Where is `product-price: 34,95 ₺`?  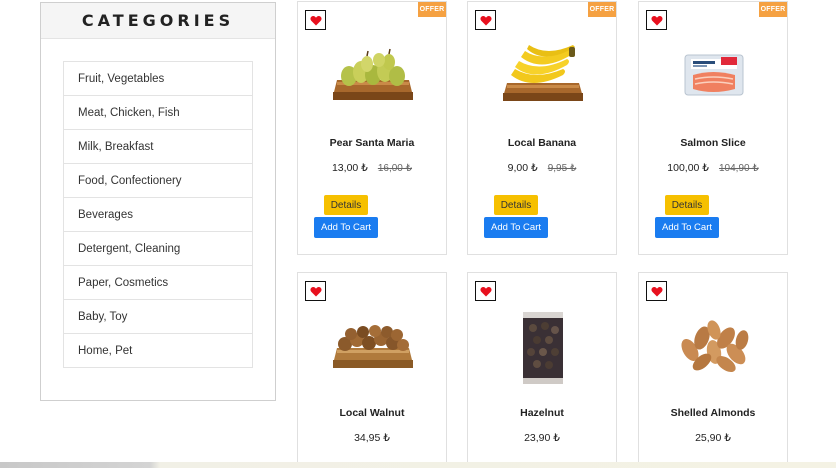 product-price: 34,95 ₺ is located at coordinates (372, 438).